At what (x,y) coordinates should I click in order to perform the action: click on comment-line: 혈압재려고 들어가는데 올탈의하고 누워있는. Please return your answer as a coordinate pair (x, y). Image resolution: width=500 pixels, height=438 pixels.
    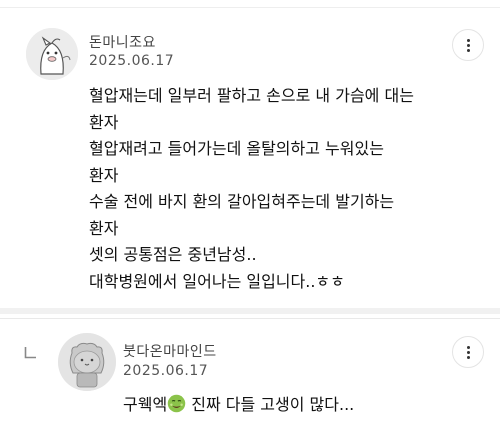
    Looking at the image, I should click on (236, 148).